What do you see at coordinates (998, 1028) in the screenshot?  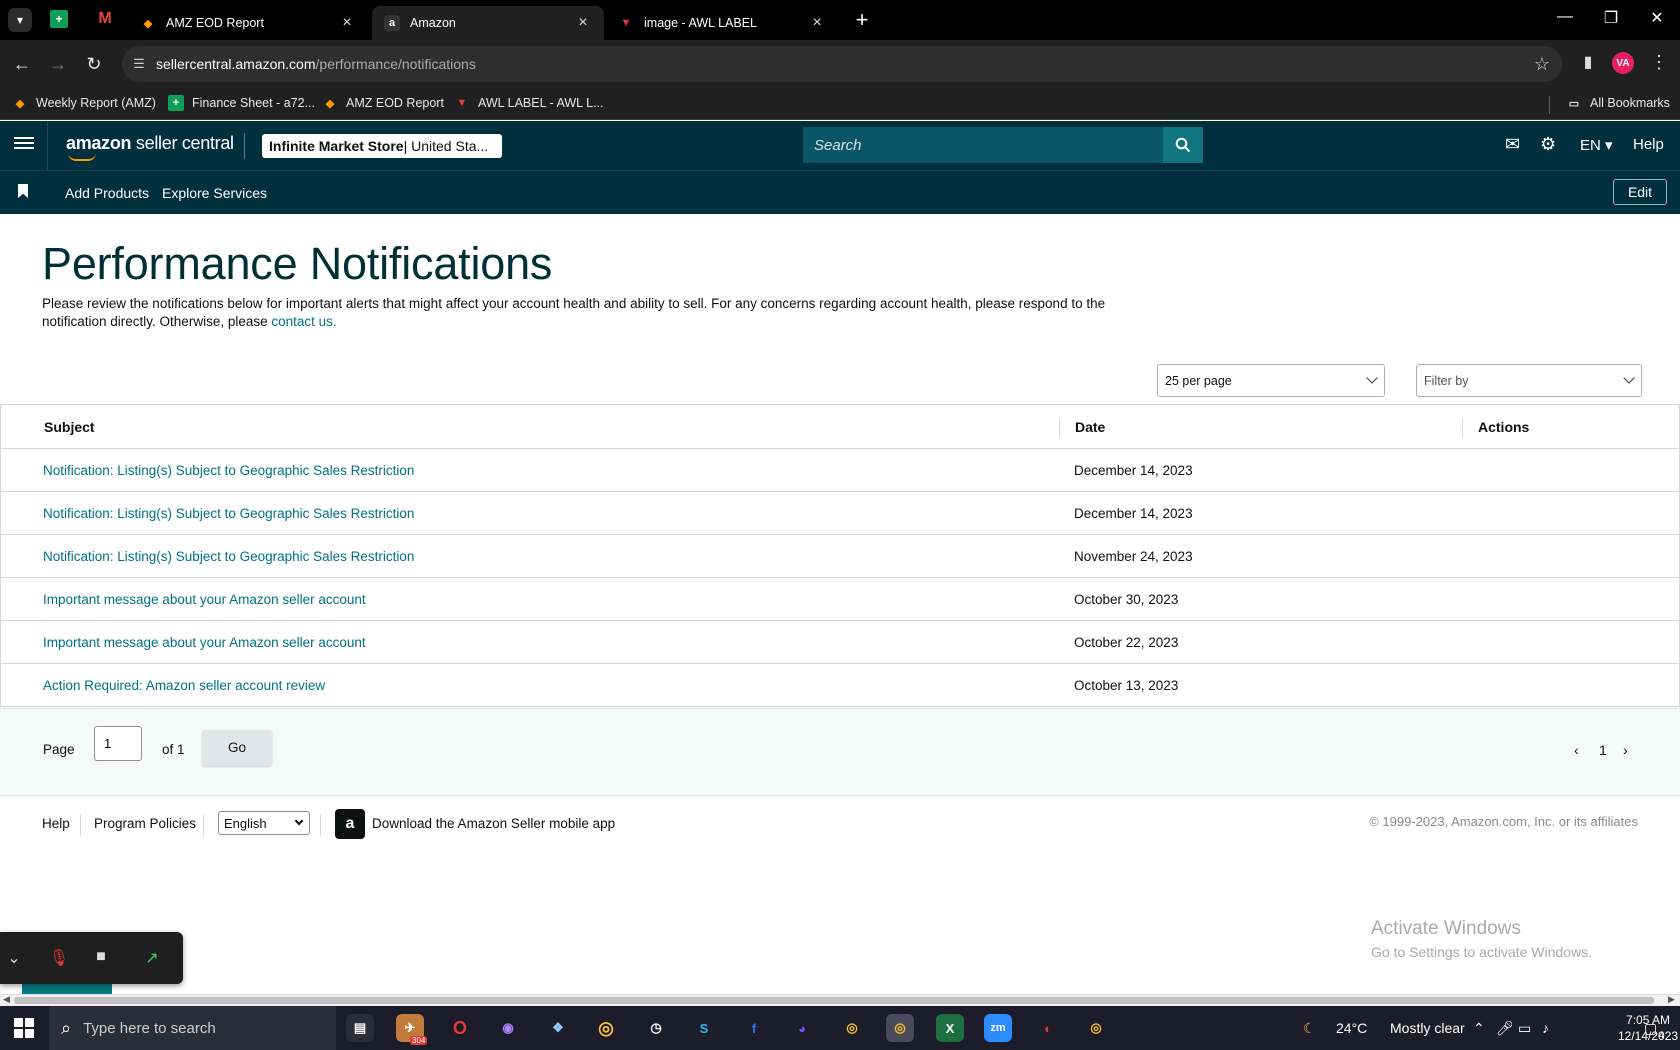 I see `zoom-icon: zm` at bounding box center [998, 1028].